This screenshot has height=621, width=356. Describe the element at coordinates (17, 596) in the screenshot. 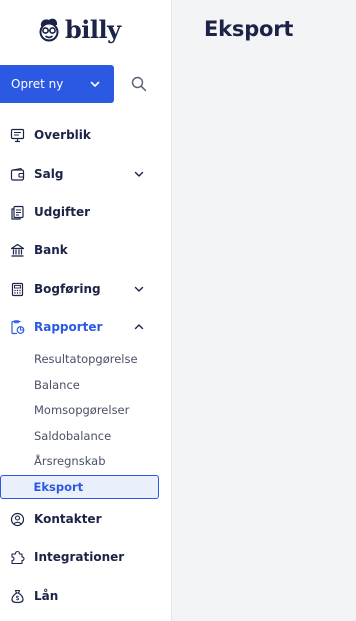

I see `money-bag-icon` at that location.